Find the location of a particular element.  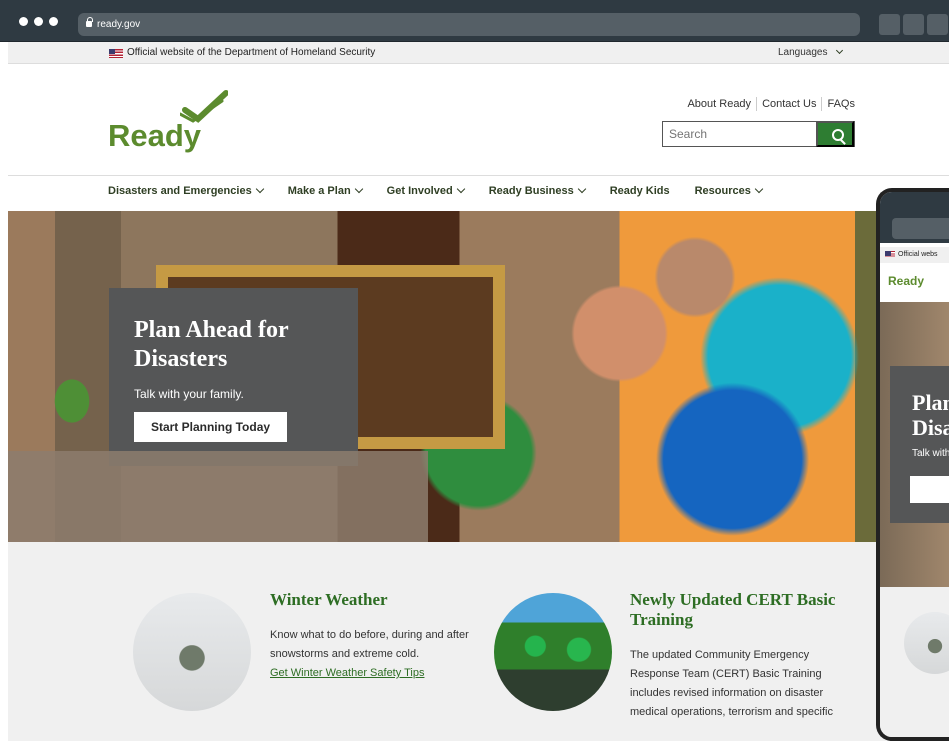

mobile-hero-subtitle: Talk with is located at coordinates (930, 453).